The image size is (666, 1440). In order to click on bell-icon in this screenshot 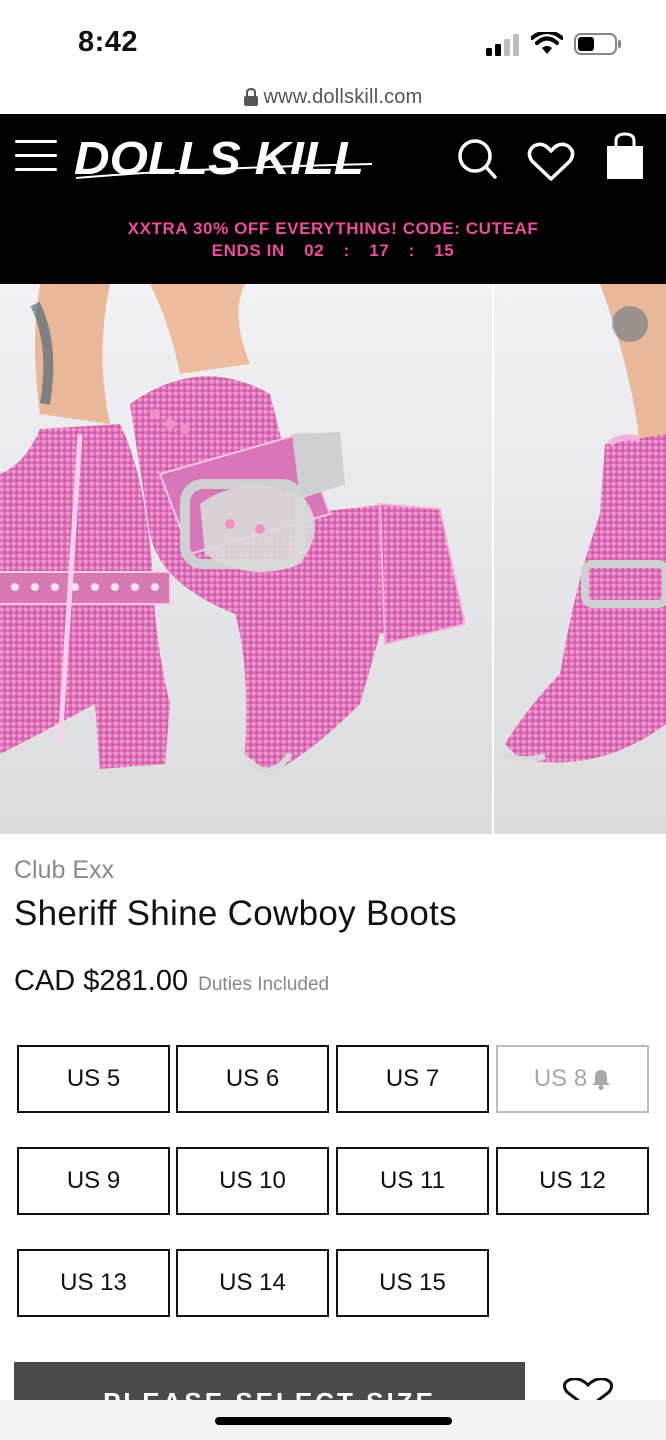, I will do `click(601, 1080)`.